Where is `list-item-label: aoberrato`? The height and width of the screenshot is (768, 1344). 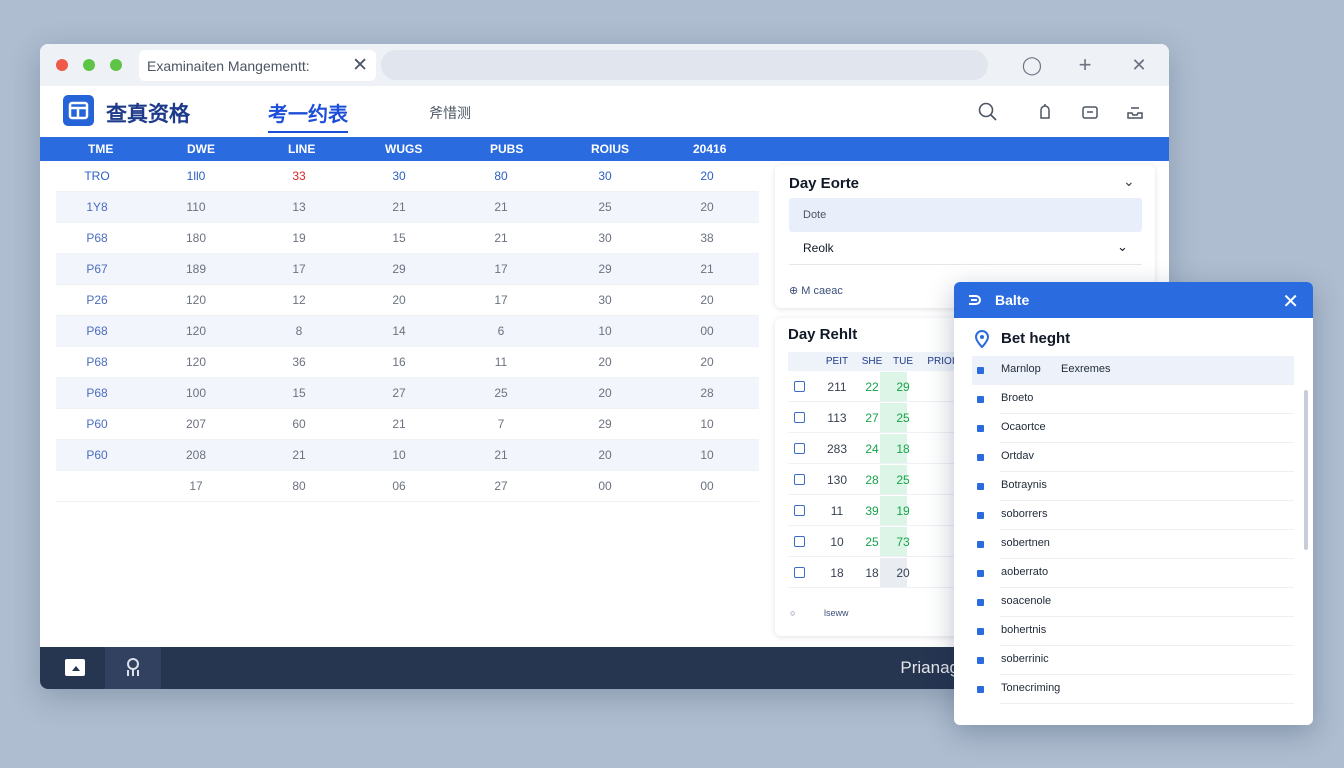 list-item-label: aoberrato is located at coordinates (1025, 572).